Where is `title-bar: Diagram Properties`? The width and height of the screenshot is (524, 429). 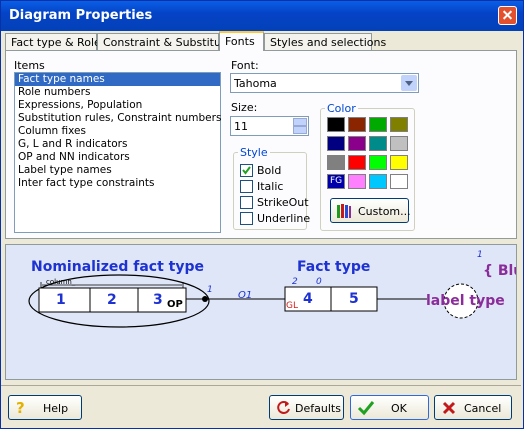 title-bar: Diagram Properties is located at coordinates (262, 16).